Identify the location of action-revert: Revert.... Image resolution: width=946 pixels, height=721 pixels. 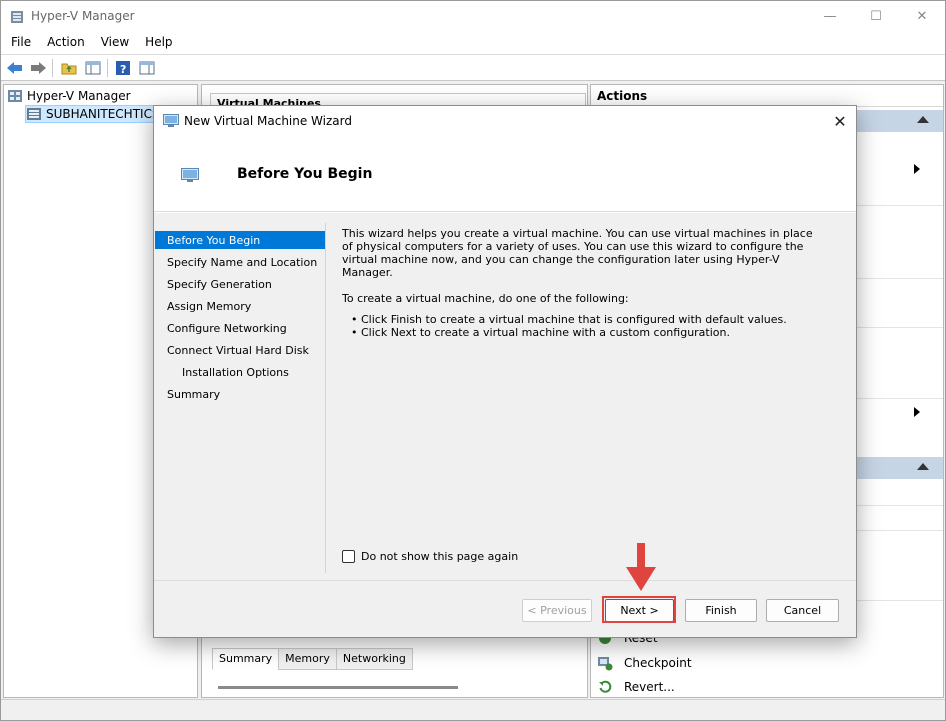
(636, 687).